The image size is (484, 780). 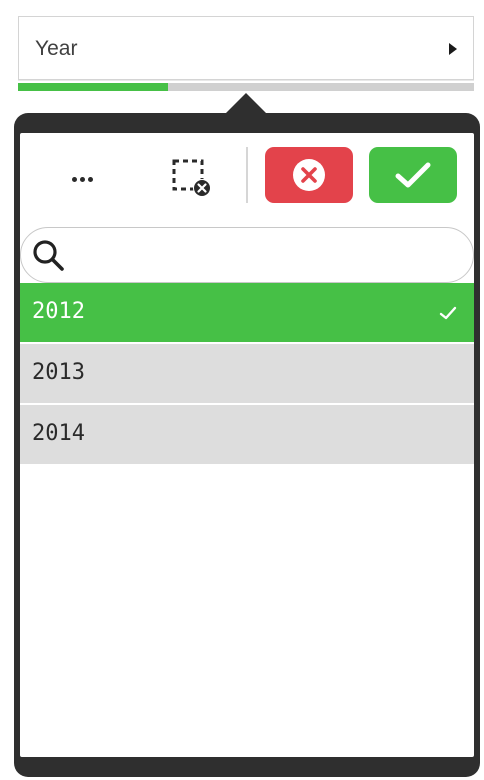 I want to click on confirm-selection-button, so click(x=413, y=175).